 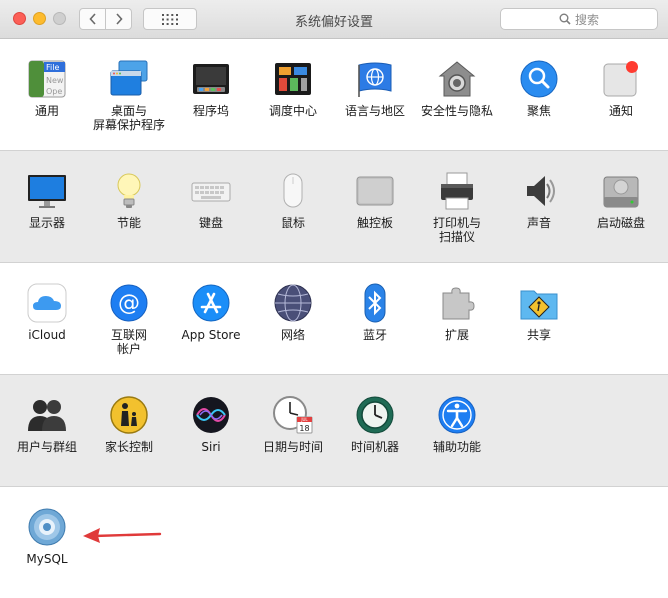 What do you see at coordinates (46, 447) in the screenshot?
I see `pref-label: 用户与群组` at bounding box center [46, 447].